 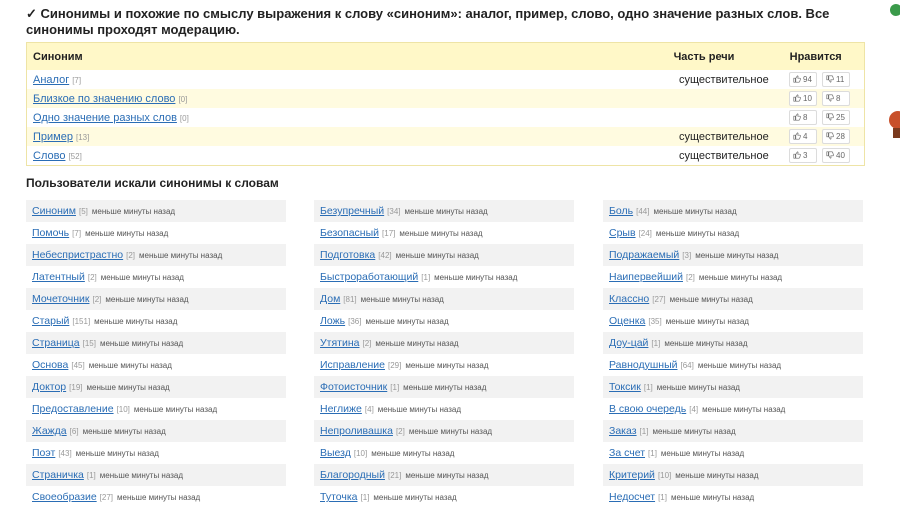 I want to click on searched-word-link: Безупречный, so click(x=352, y=211).